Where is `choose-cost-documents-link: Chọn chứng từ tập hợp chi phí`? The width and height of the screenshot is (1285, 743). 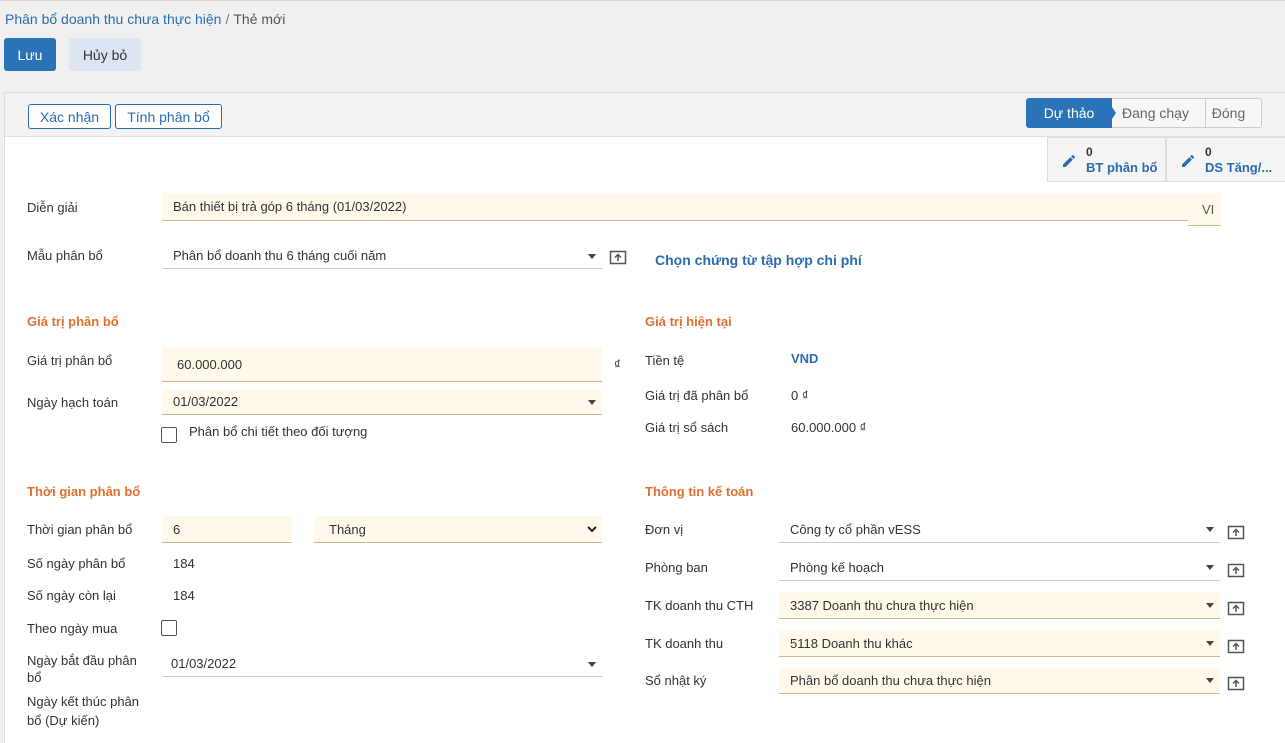 choose-cost-documents-link: Chọn chứng từ tập hợp chi phí is located at coordinates (758, 260).